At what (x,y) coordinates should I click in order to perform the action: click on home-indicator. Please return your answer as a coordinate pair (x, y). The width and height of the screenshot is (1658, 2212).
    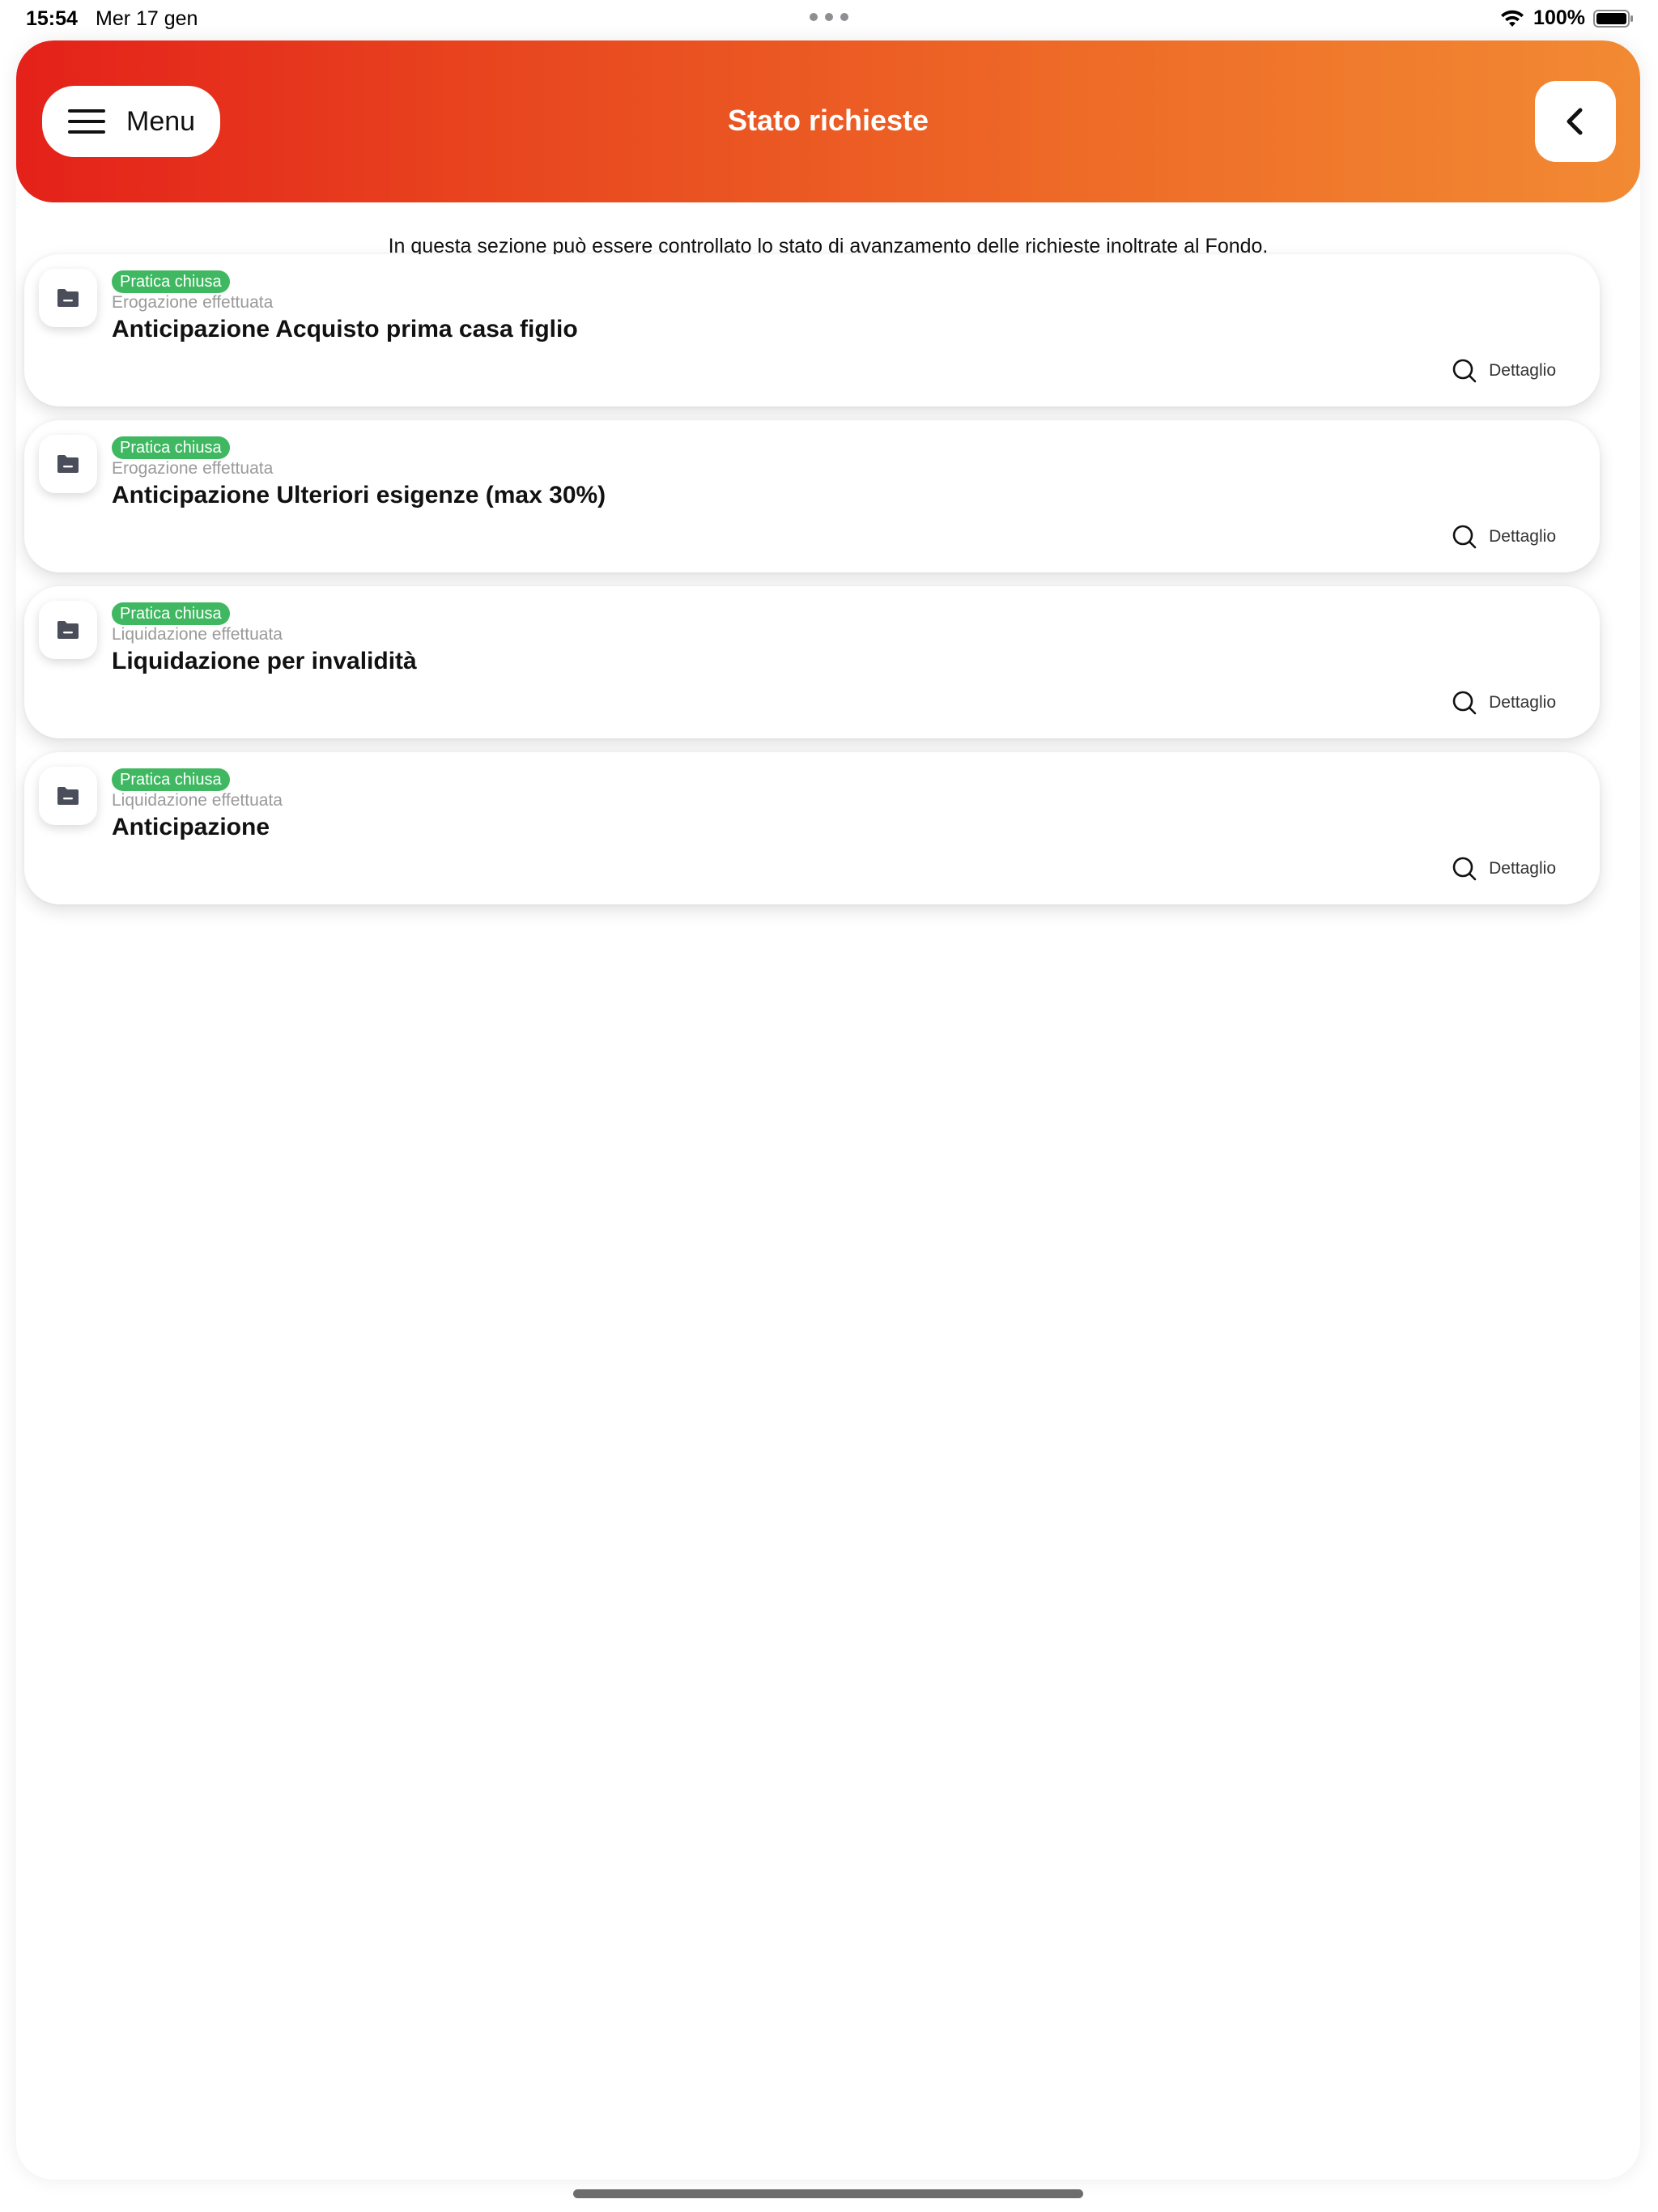
    Looking at the image, I should click on (828, 2194).